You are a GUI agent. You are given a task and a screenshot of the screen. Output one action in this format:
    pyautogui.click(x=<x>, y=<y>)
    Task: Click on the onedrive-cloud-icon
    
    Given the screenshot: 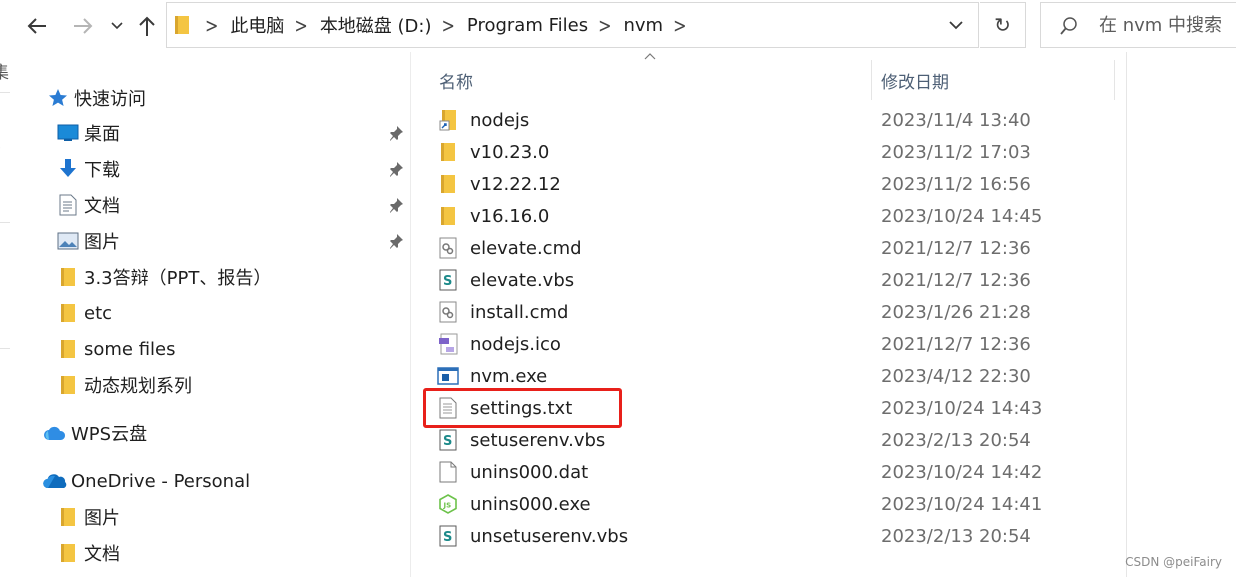 What is the action you would take?
    pyautogui.click(x=55, y=481)
    